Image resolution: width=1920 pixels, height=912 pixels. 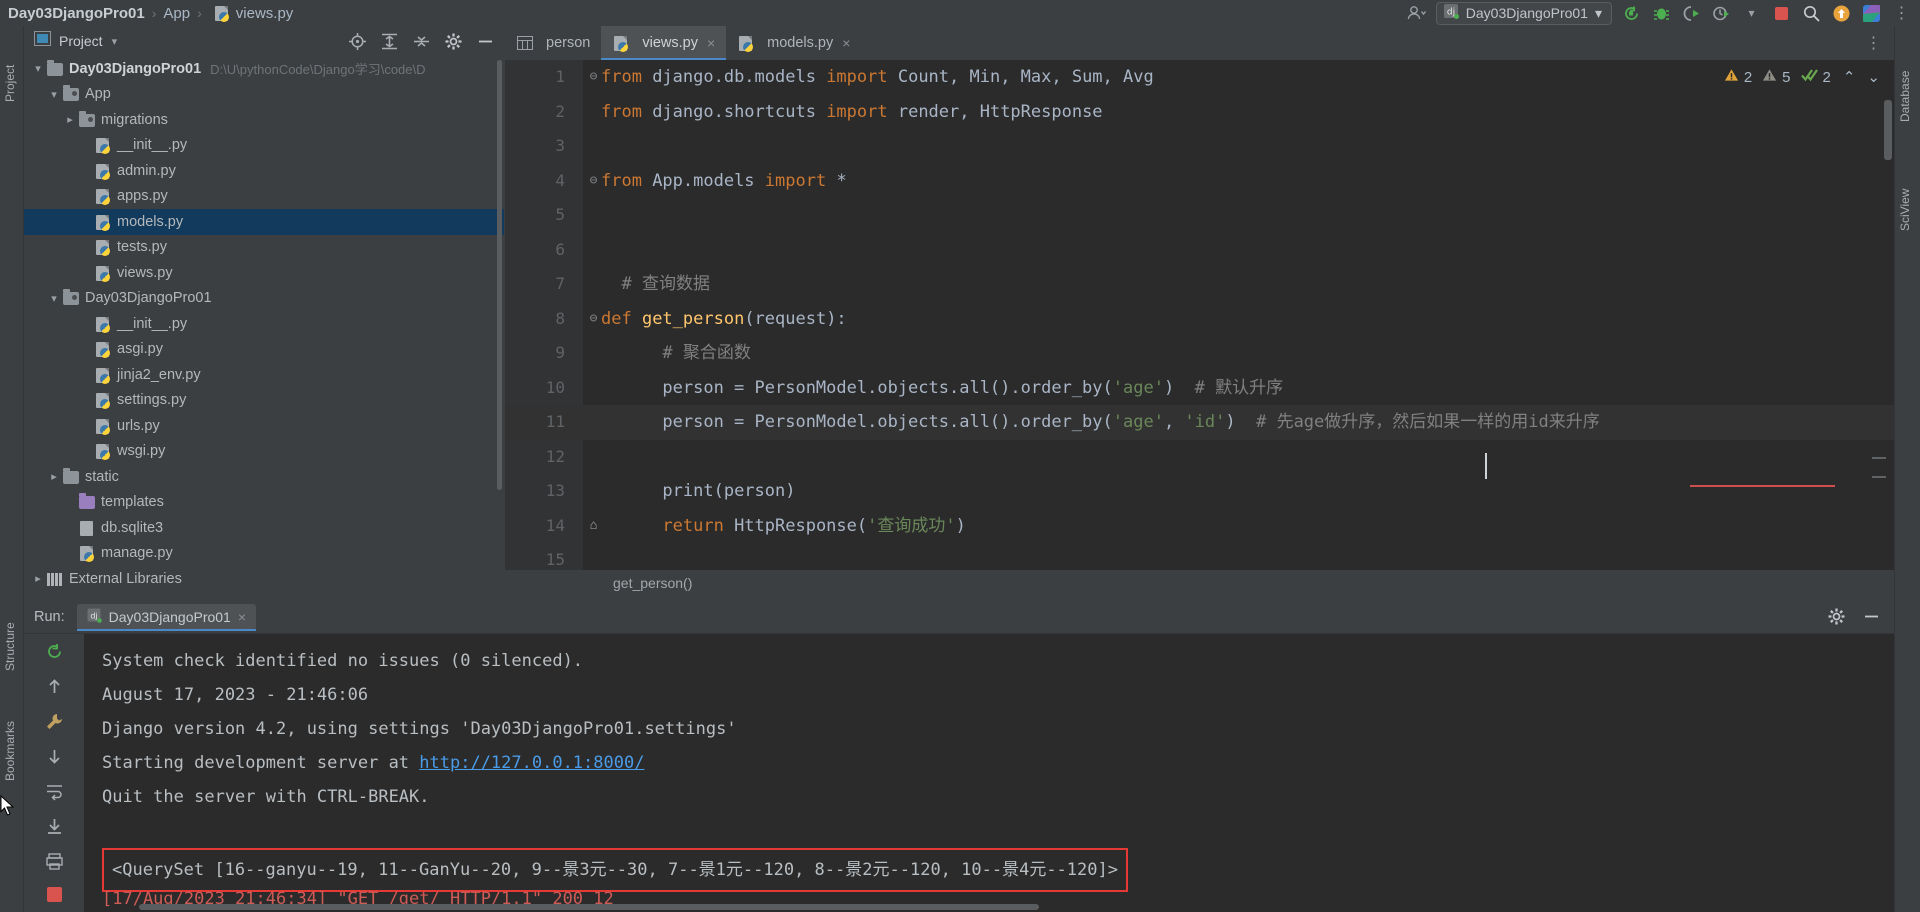 What do you see at coordinates (421, 41) in the screenshot?
I see `collapse-all-icon` at bounding box center [421, 41].